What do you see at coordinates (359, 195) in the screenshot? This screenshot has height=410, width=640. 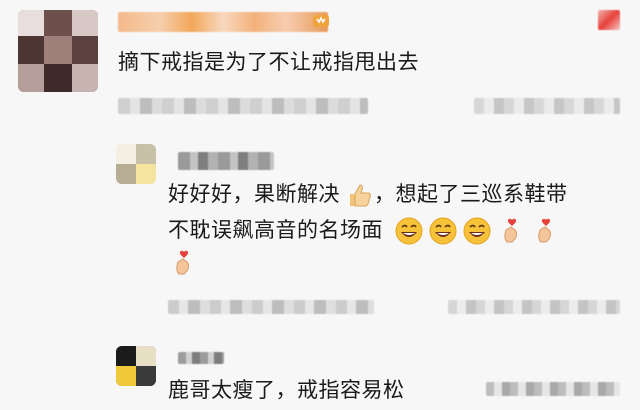 I see `thumbs-up-icon` at bounding box center [359, 195].